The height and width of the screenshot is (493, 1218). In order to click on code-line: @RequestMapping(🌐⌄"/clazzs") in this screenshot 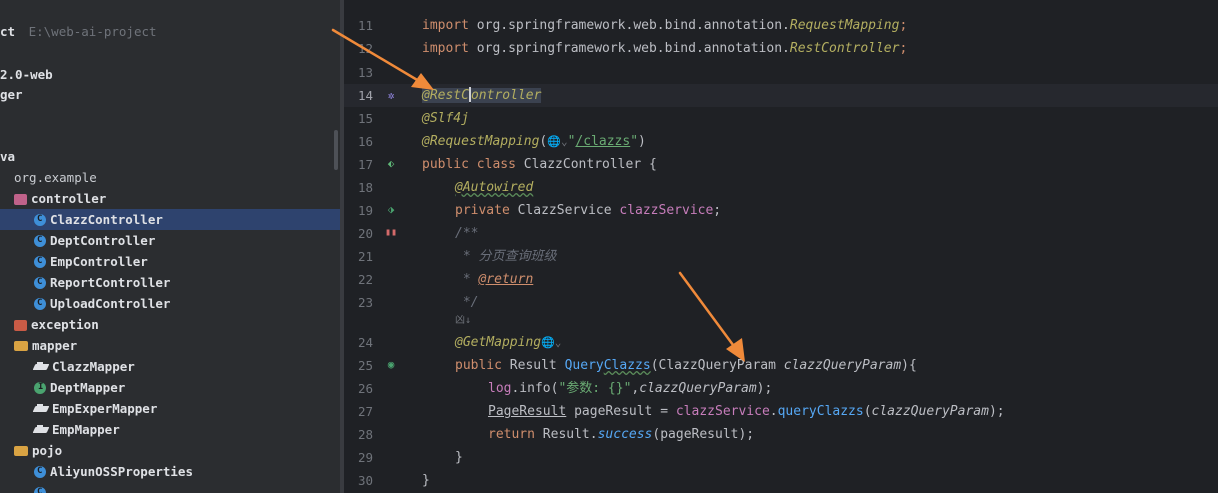, I will do `click(534, 141)`.